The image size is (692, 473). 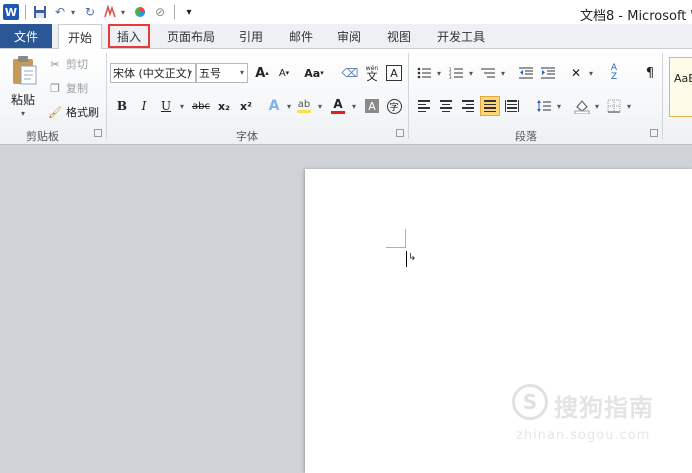 I want to click on numbering-icon: 123, so click(x=456, y=73).